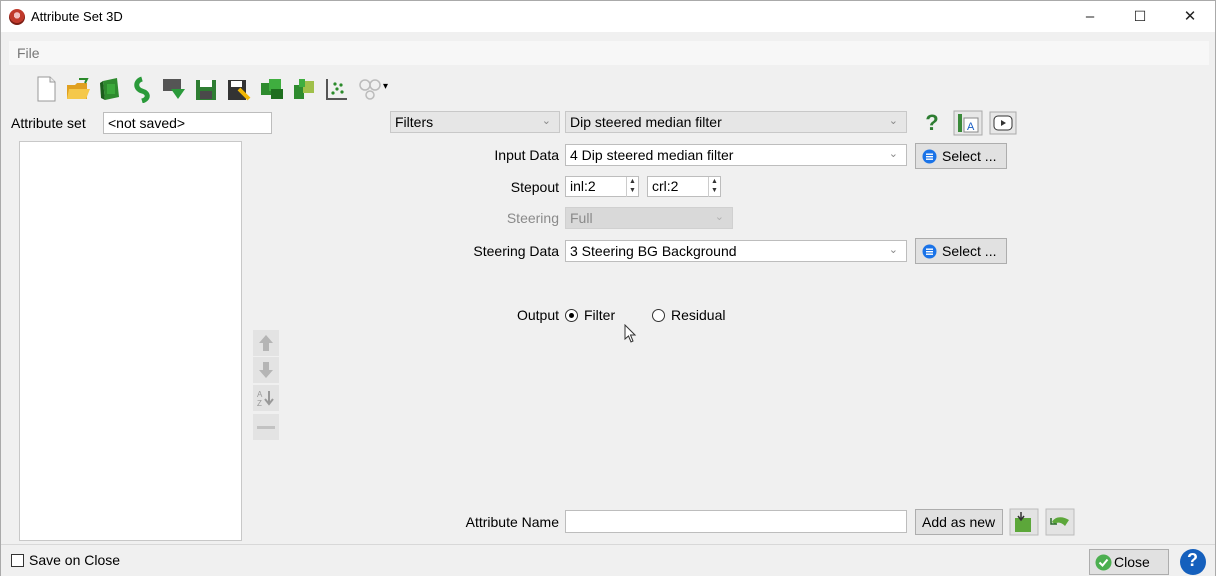  What do you see at coordinates (142, 89) in the screenshot?
I see `import-icon` at bounding box center [142, 89].